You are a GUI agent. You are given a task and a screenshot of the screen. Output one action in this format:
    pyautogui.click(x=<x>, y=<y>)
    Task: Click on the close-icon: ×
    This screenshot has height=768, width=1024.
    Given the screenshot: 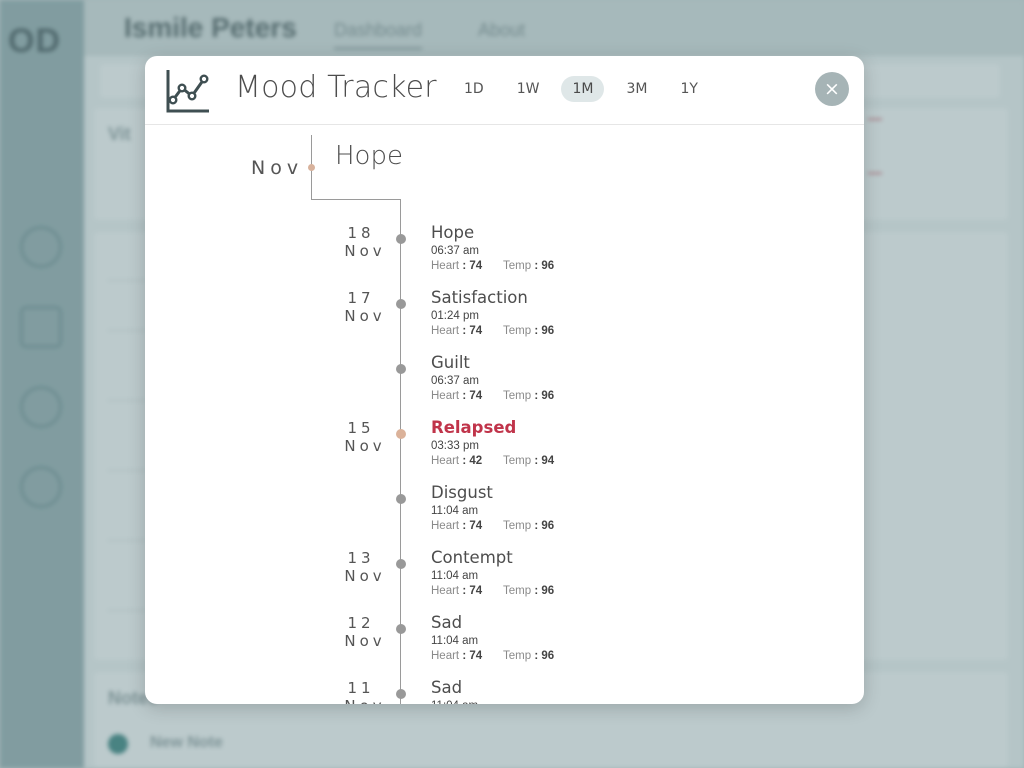 What is the action you would take?
    pyautogui.click(x=832, y=89)
    